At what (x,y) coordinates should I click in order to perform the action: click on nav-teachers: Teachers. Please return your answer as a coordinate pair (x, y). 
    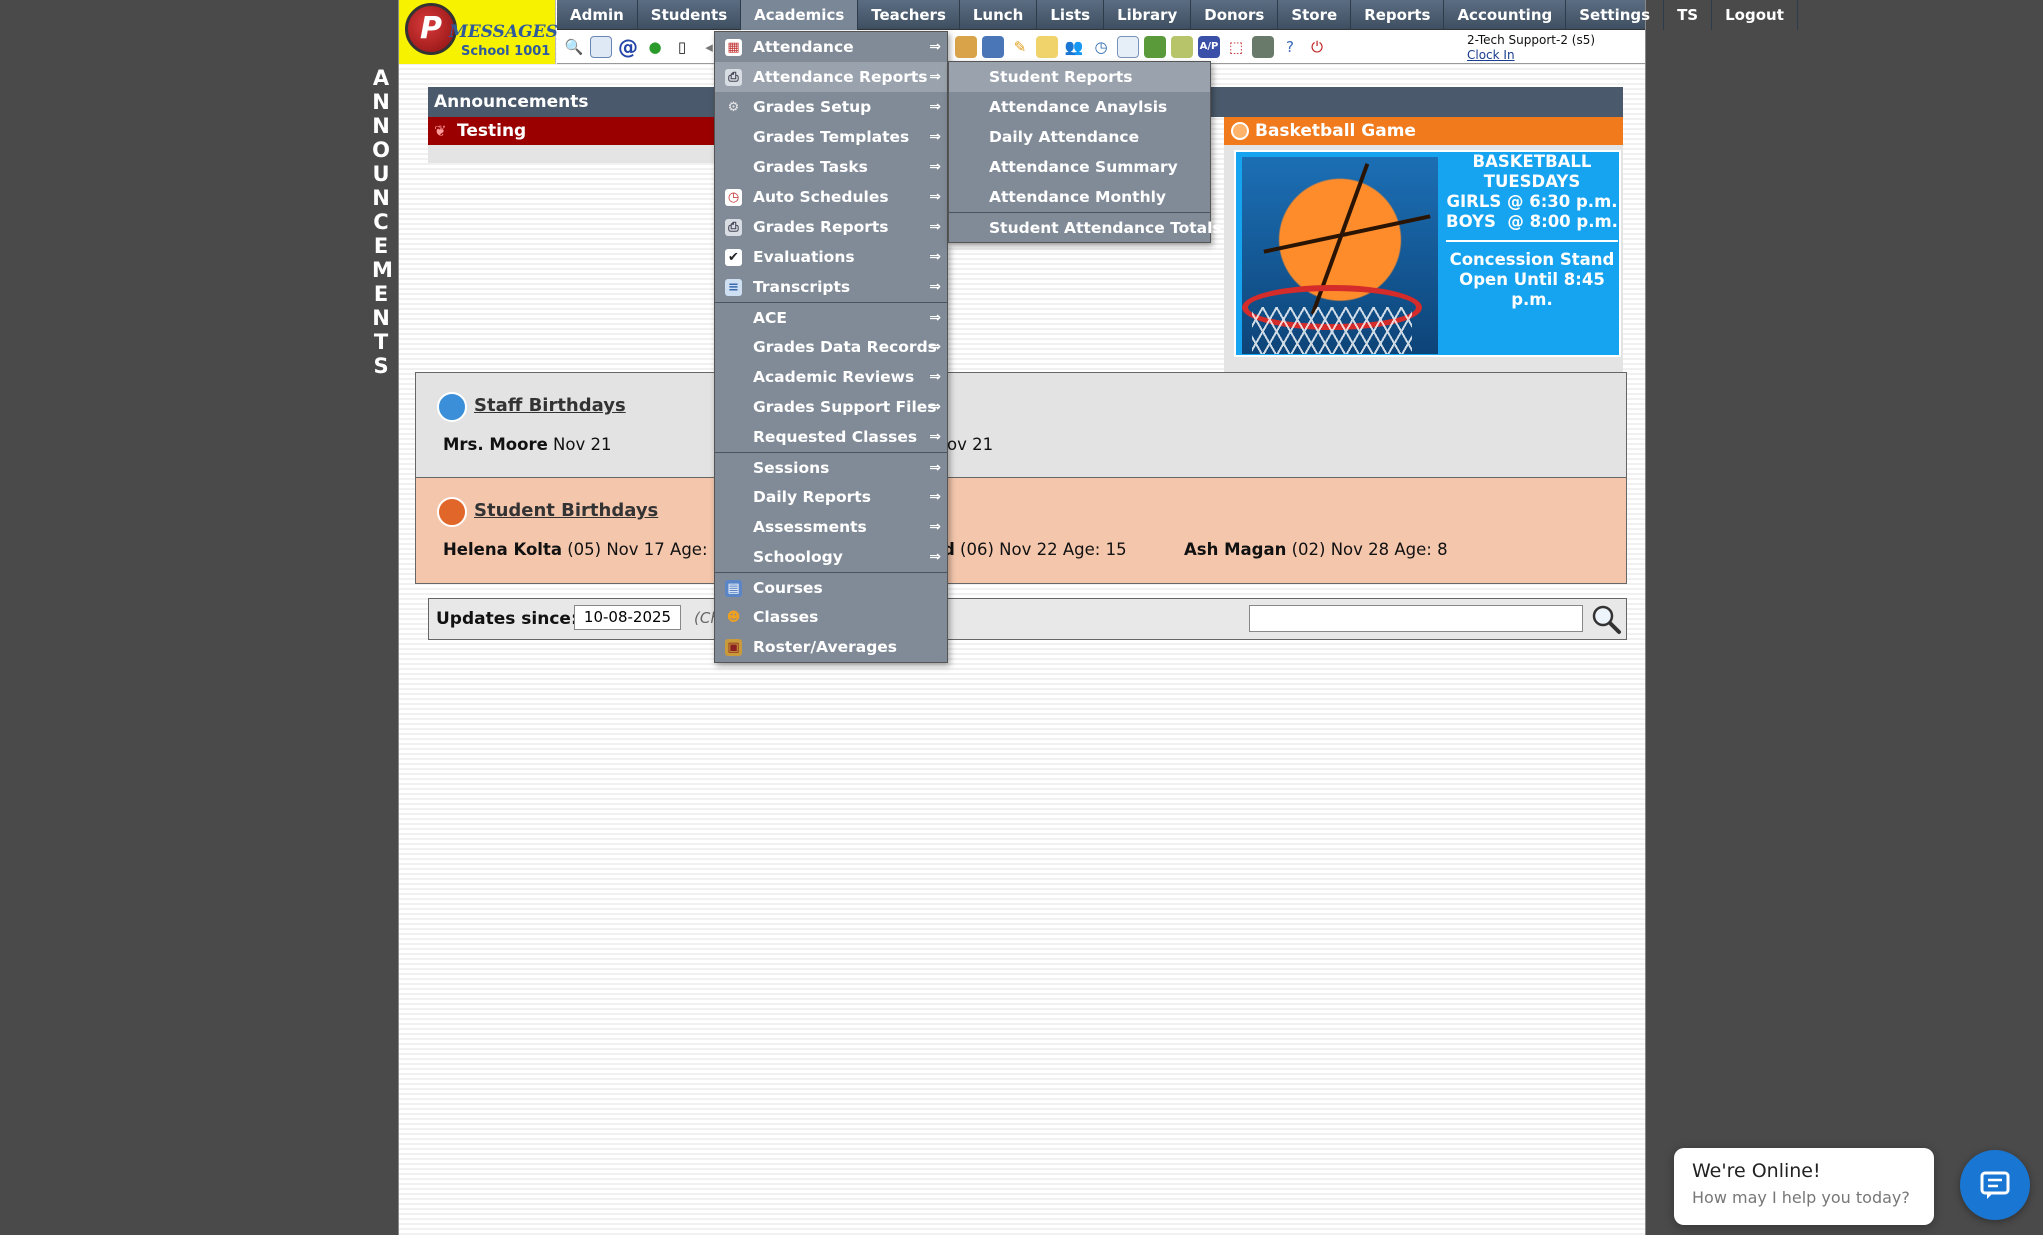
    Looking at the image, I should click on (909, 15).